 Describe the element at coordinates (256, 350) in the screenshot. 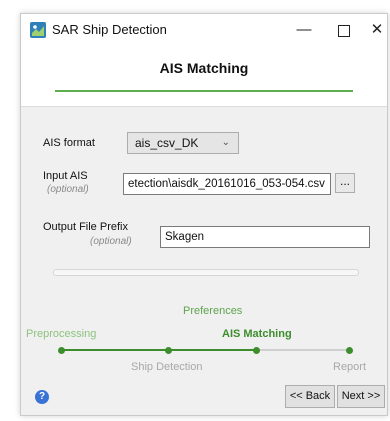

I see `step-dot-ais-matching` at that location.